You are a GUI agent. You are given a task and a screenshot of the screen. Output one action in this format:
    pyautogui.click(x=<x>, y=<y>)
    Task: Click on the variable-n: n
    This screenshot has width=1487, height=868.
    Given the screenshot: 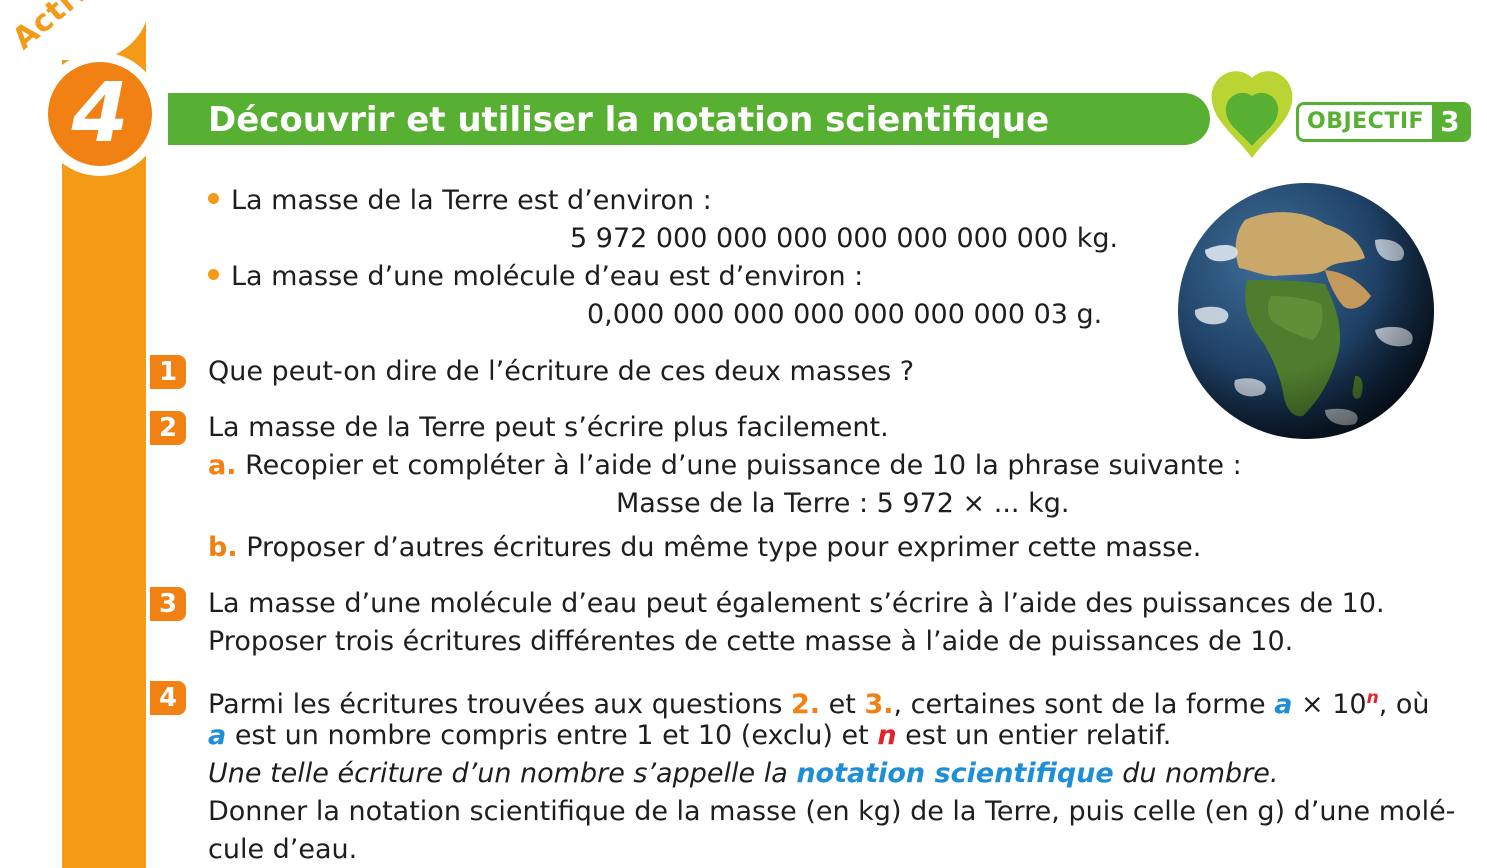 What is the action you would take?
    pyautogui.click(x=887, y=735)
    